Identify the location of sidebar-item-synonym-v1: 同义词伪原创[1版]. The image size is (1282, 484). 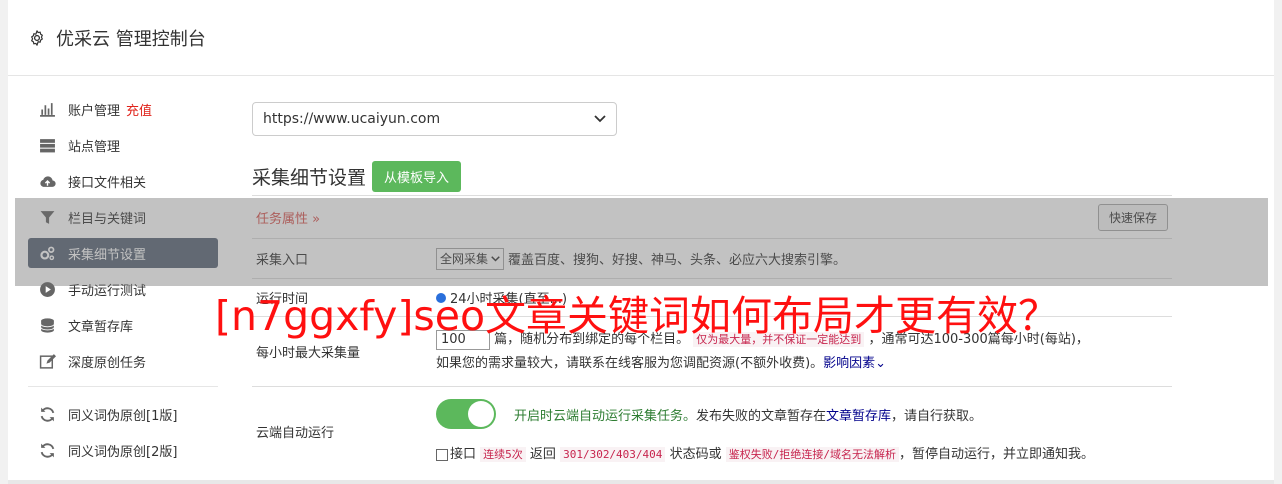
(123, 414).